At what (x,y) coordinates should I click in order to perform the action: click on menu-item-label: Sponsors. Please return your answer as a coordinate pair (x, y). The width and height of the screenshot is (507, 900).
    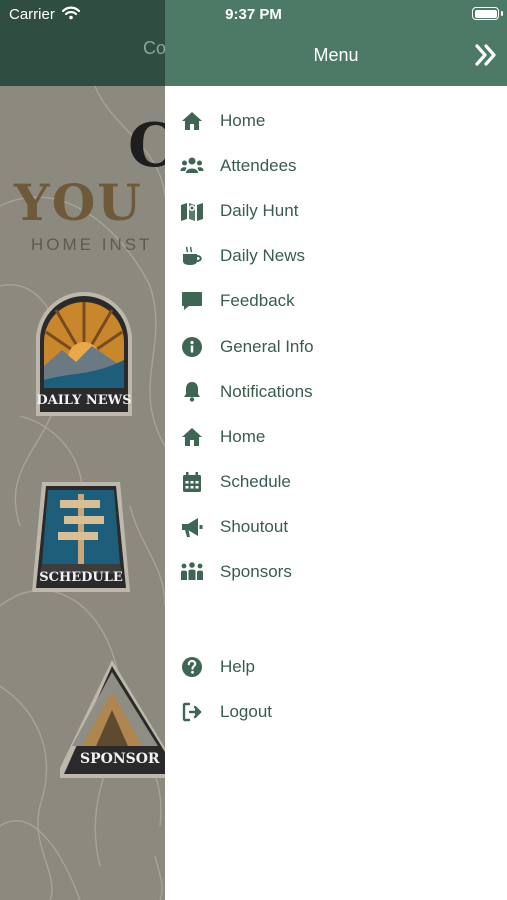
    Looking at the image, I should click on (256, 572).